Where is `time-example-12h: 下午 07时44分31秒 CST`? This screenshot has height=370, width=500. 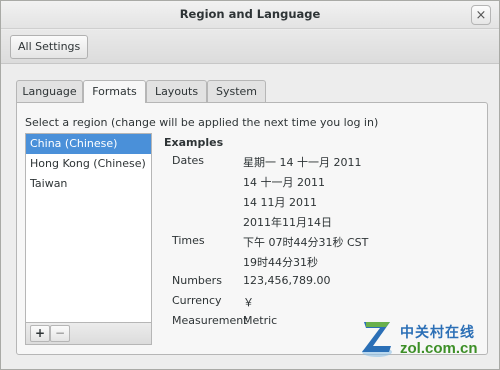 time-example-12h: 下午 07时44分31秒 CST is located at coordinates (306, 242).